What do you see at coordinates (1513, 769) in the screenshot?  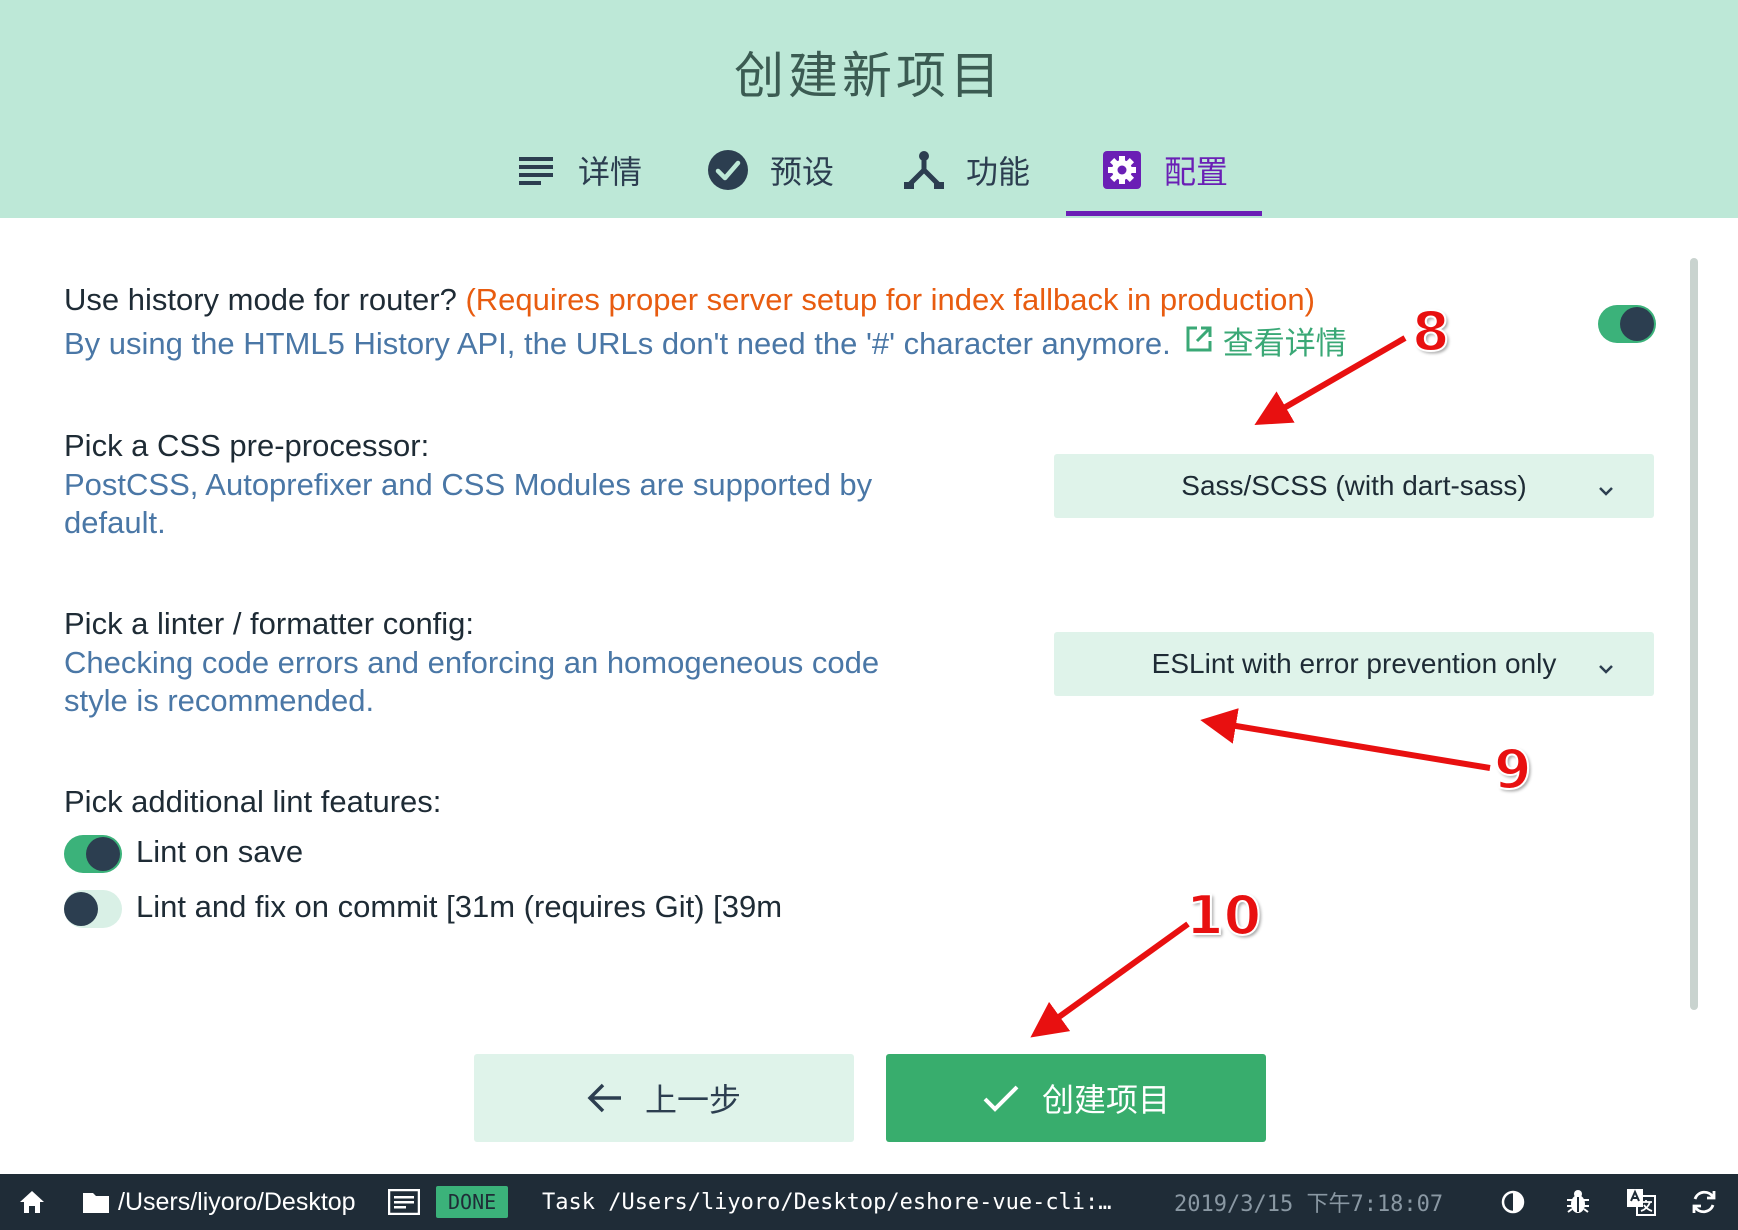 I see `annotation-number-9: 9` at bounding box center [1513, 769].